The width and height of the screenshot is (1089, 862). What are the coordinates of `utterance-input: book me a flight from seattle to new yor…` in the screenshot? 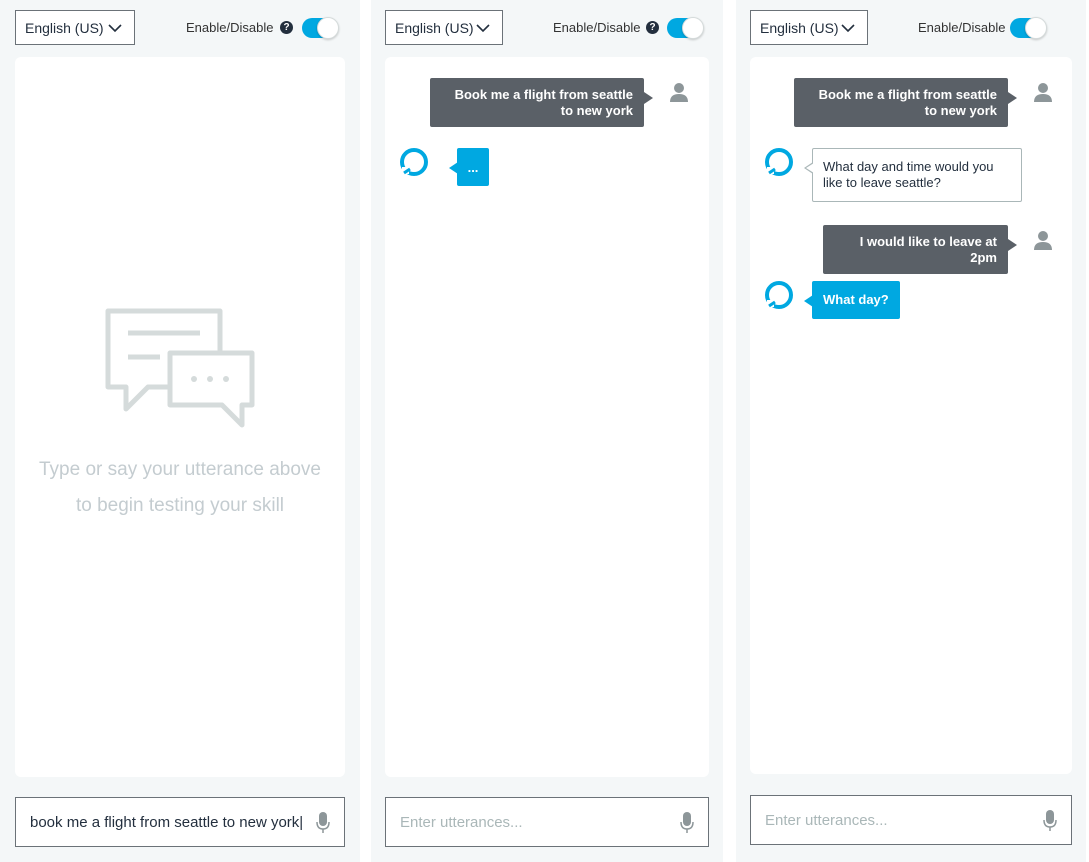 It's located at (180, 822).